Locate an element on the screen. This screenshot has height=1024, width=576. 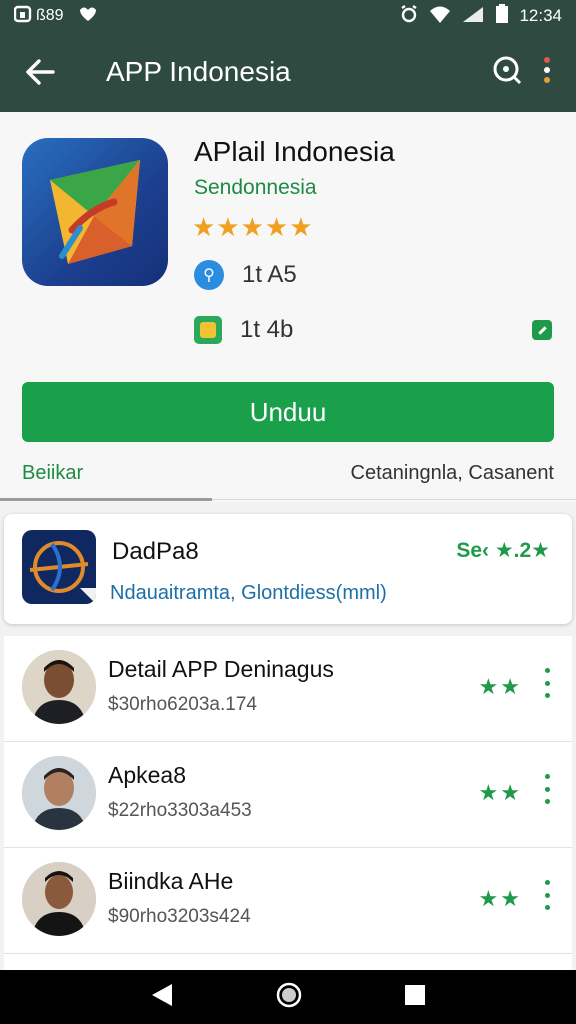
featured-app-name: DadPa8 is located at coordinates (155, 551).